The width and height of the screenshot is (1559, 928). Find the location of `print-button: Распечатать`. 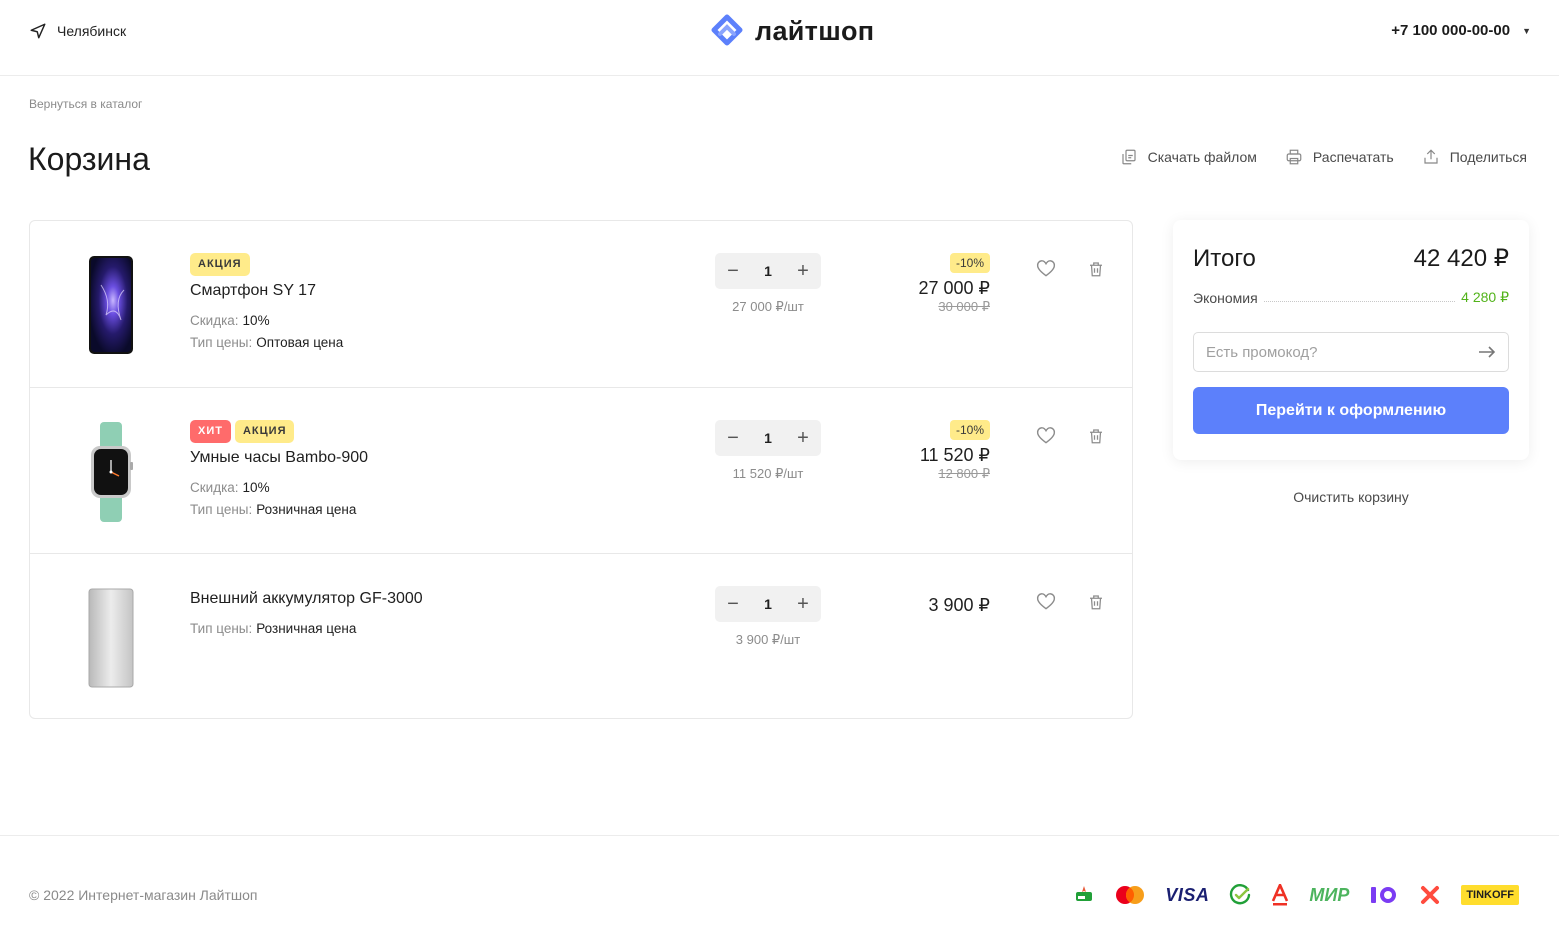

print-button: Распечатать is located at coordinates (1339, 157).